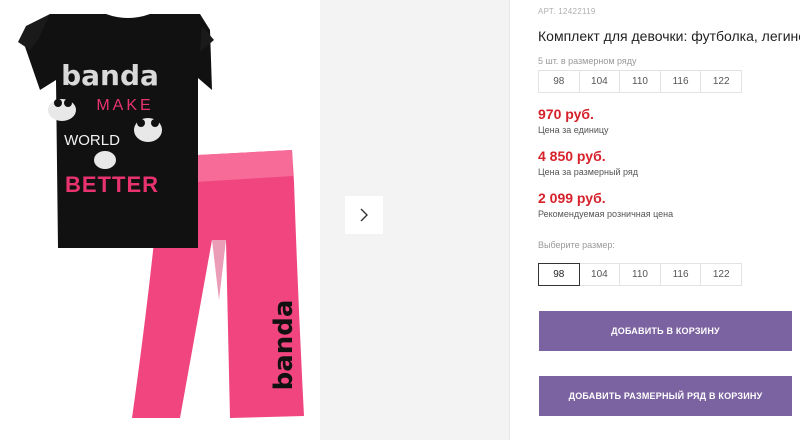 Image resolution: width=800 pixels, height=440 pixels. Describe the element at coordinates (572, 198) in the screenshot. I see `retail-price: 2 099 руб.` at that location.